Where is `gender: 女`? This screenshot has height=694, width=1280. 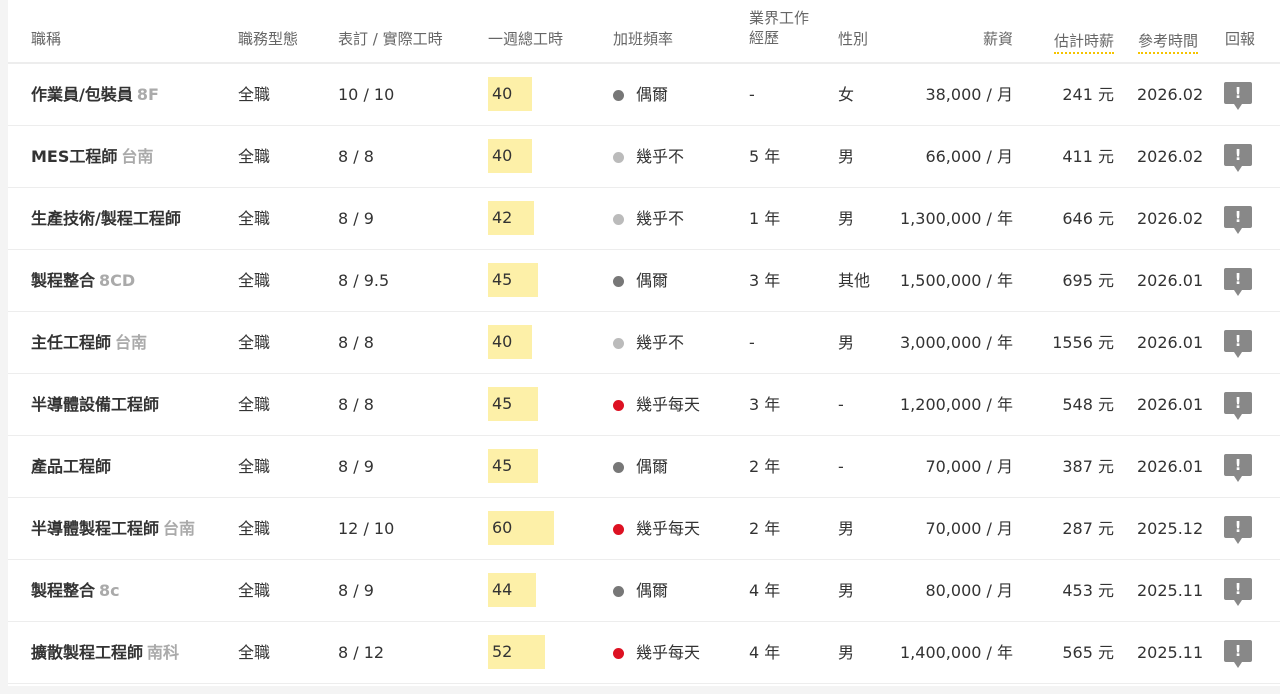 gender: 女 is located at coordinates (846, 94).